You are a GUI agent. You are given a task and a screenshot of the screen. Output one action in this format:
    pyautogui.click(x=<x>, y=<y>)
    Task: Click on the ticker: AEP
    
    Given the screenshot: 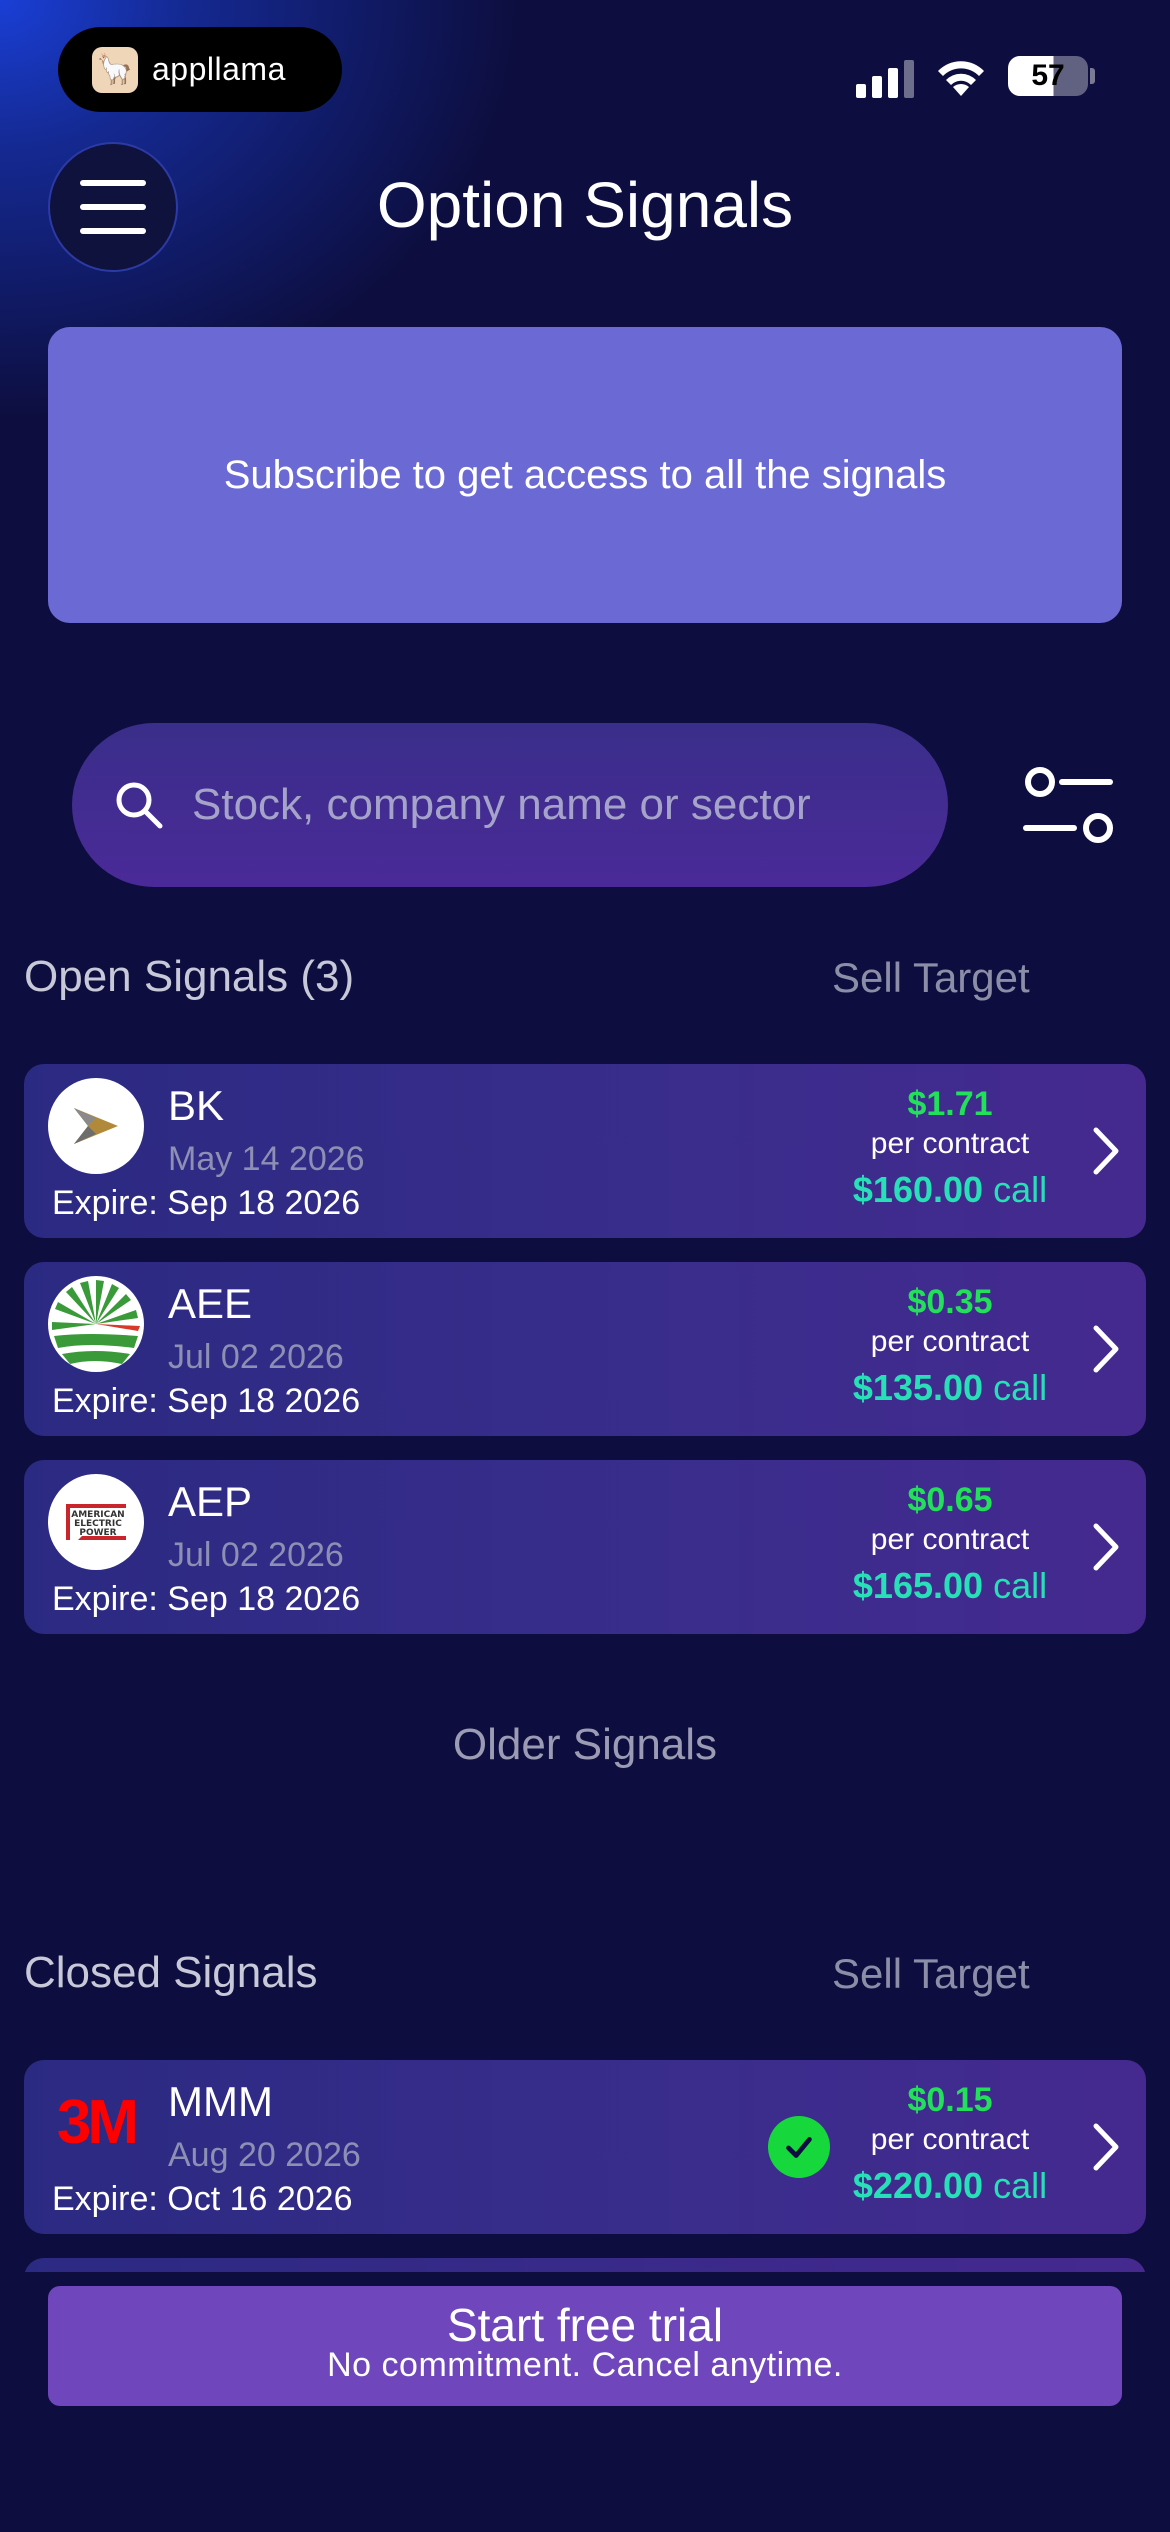 What is the action you would take?
    pyautogui.click(x=210, y=1501)
    